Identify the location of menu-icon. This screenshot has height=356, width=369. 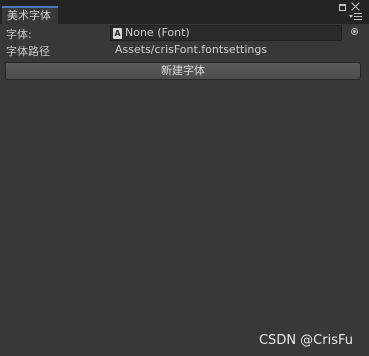
(356, 17).